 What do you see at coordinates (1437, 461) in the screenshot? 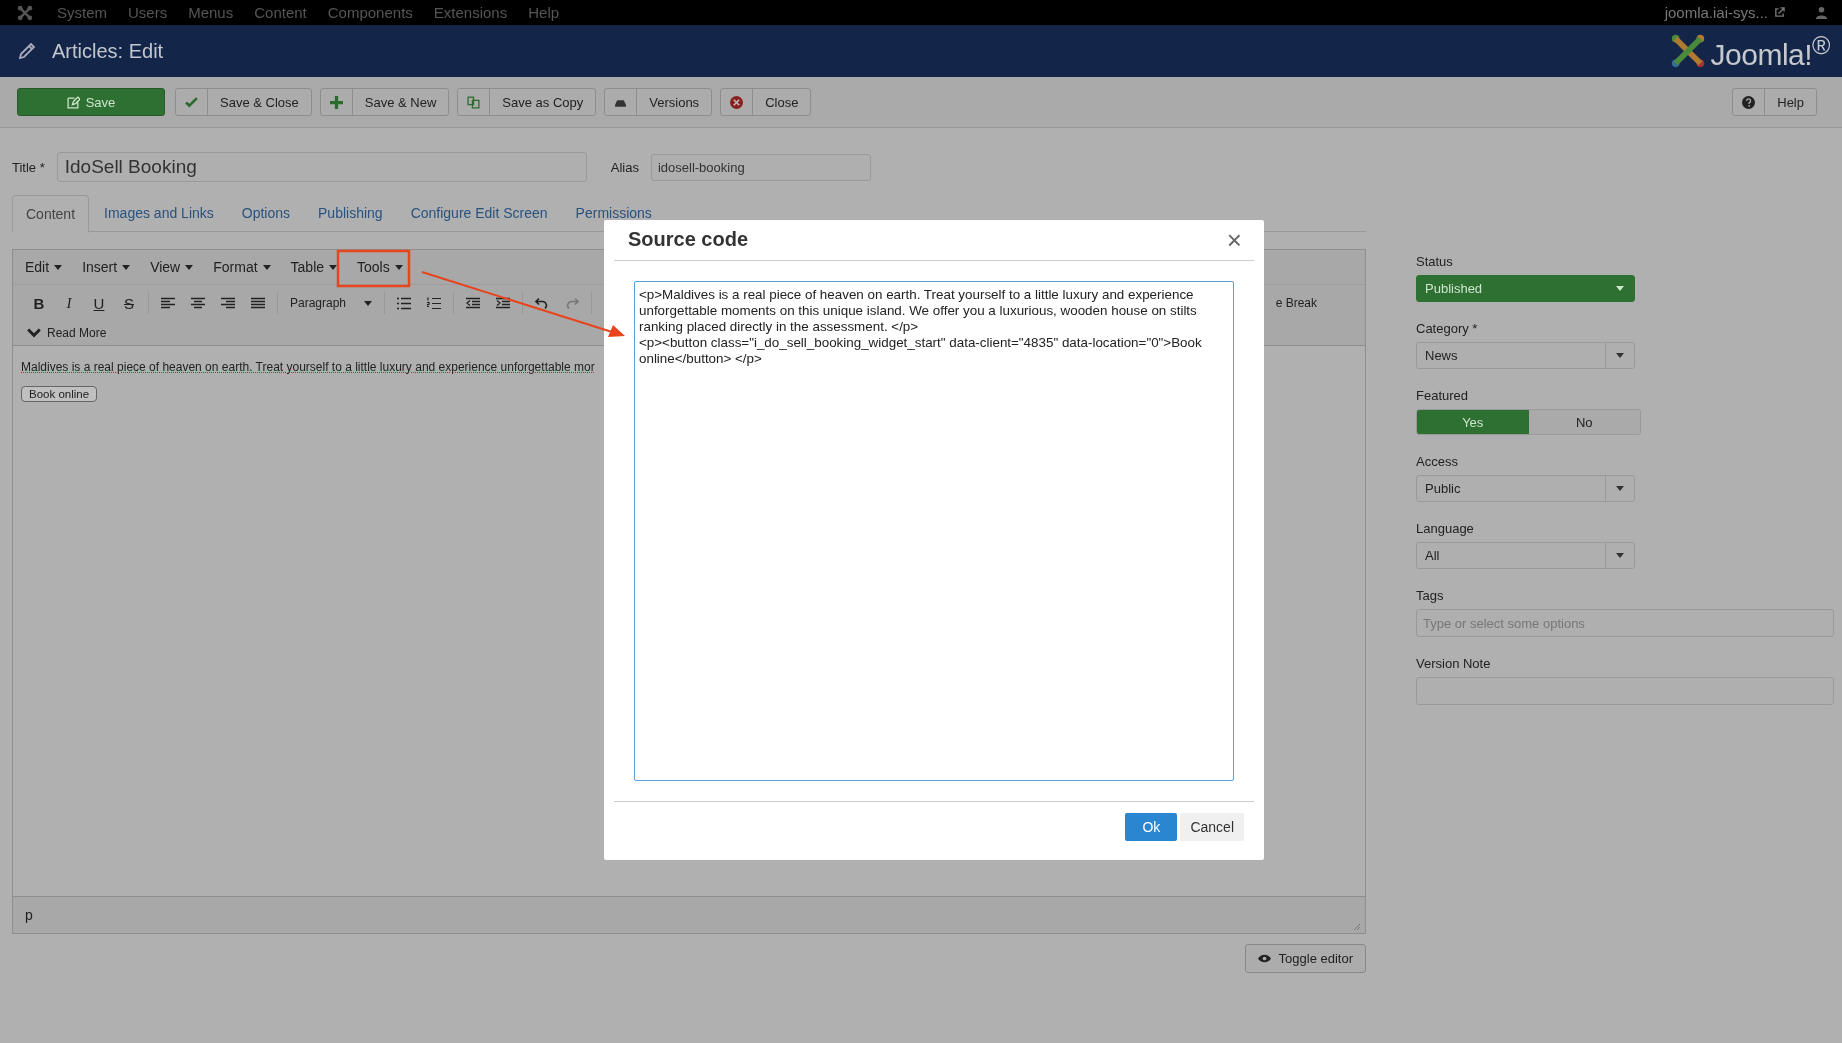
I see `field-label: Access` at bounding box center [1437, 461].